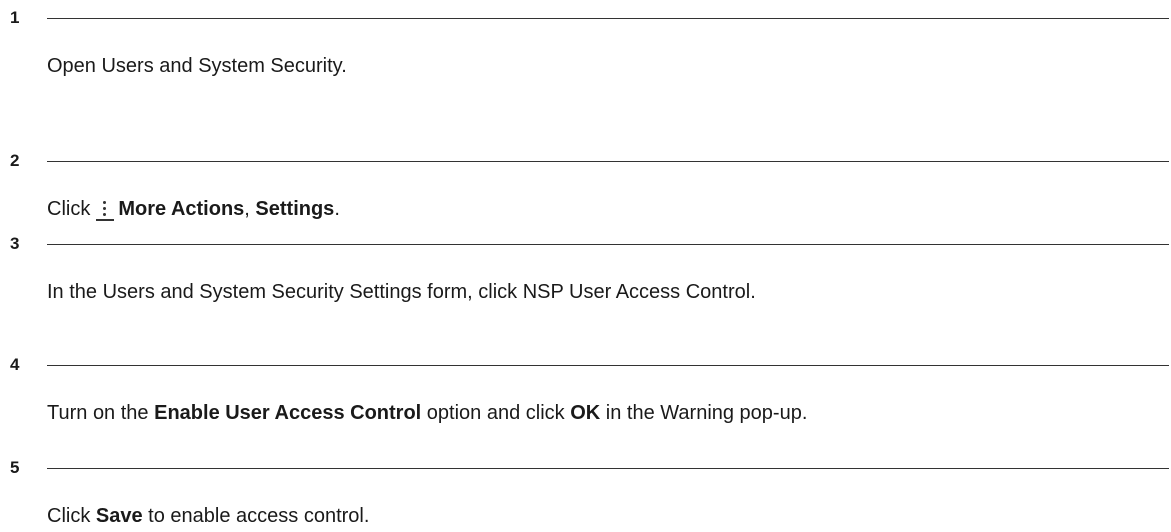  Describe the element at coordinates (585, 413) in the screenshot. I see `ok-label: OK` at that location.